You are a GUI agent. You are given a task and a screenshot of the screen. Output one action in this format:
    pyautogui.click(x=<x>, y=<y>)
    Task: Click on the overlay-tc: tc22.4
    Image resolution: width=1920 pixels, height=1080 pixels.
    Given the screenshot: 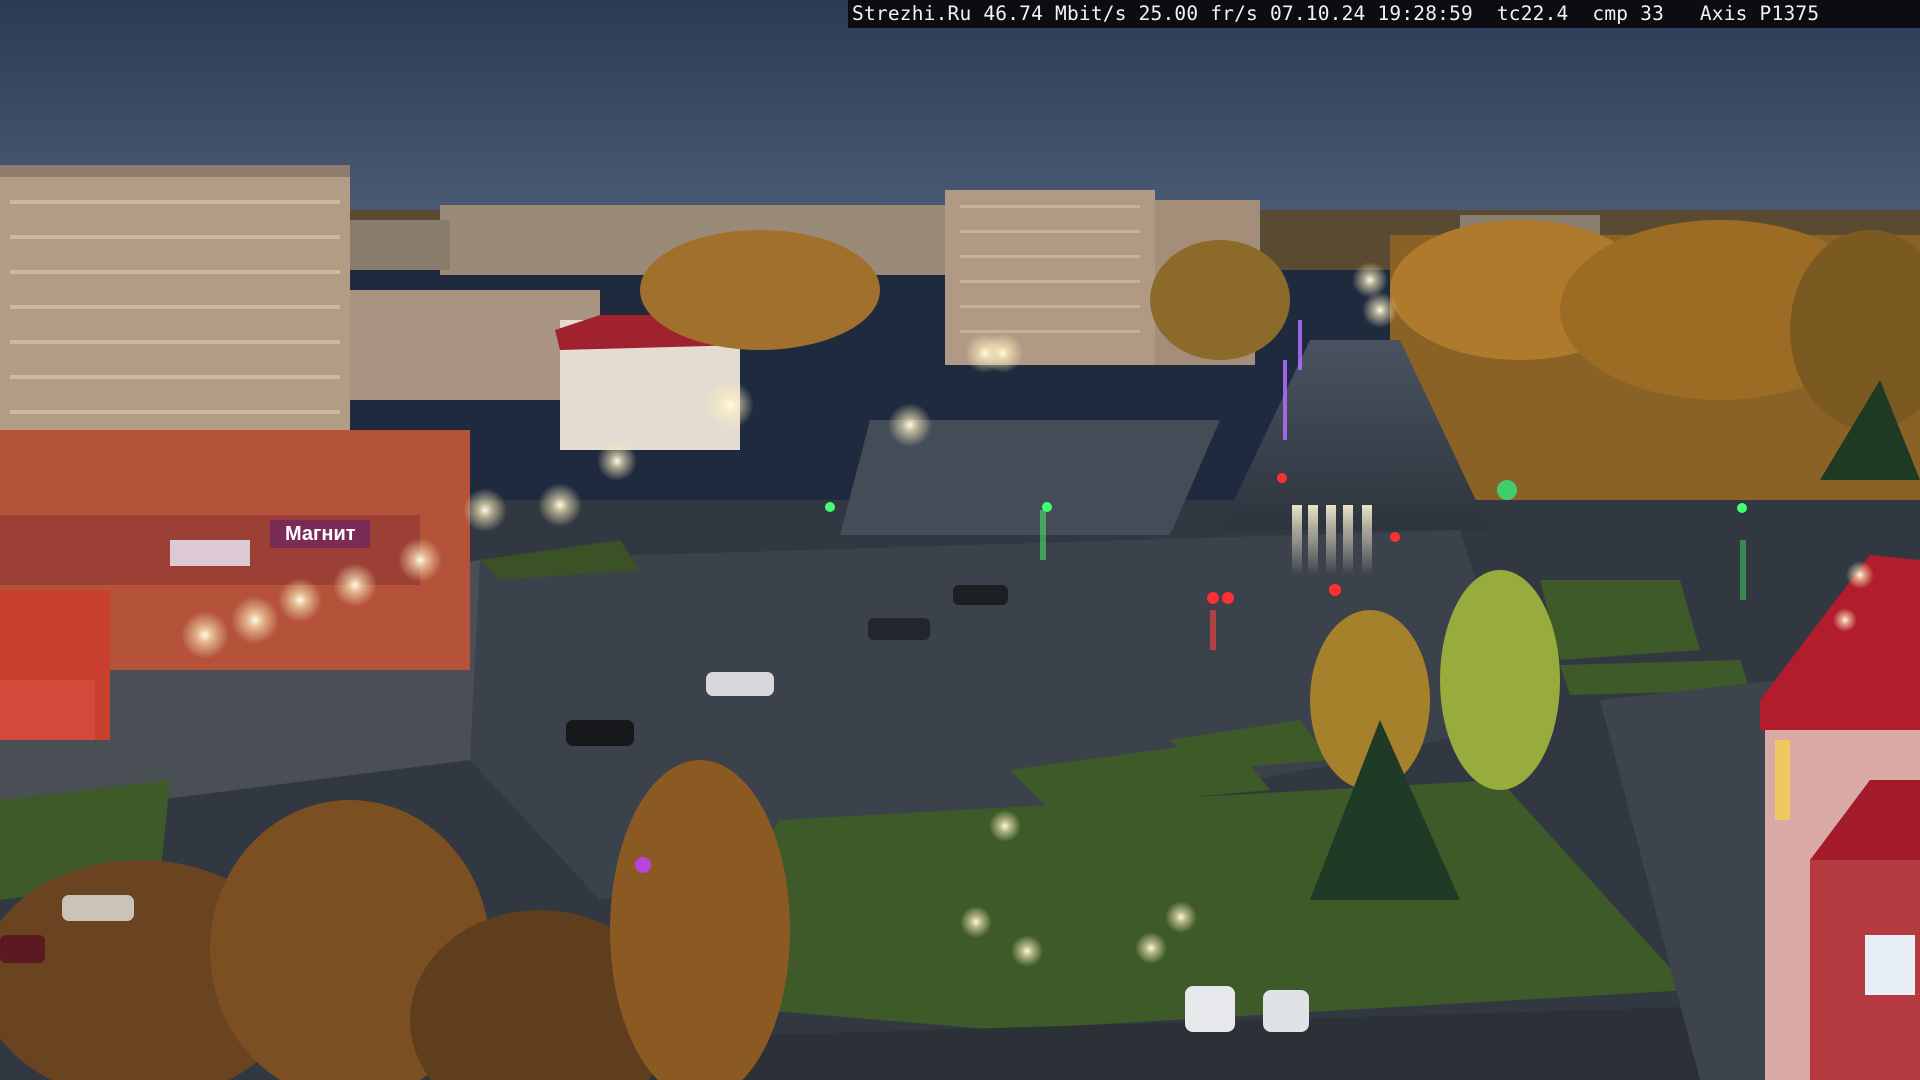 What is the action you would take?
    pyautogui.click(x=1532, y=13)
    